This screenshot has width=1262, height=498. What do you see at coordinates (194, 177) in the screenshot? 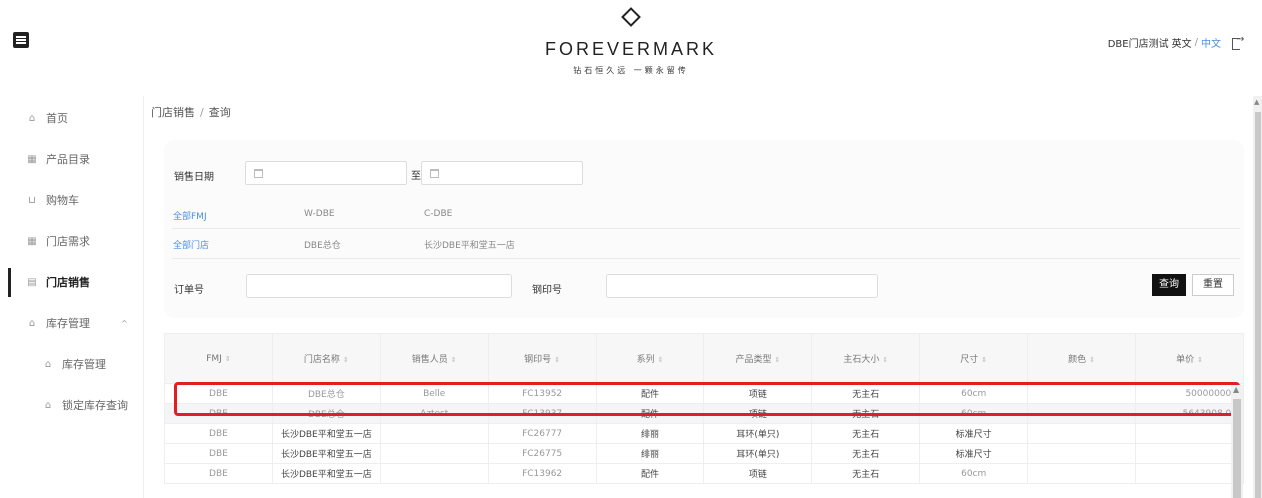
I see `sales-date-label: 销售日期` at bounding box center [194, 177].